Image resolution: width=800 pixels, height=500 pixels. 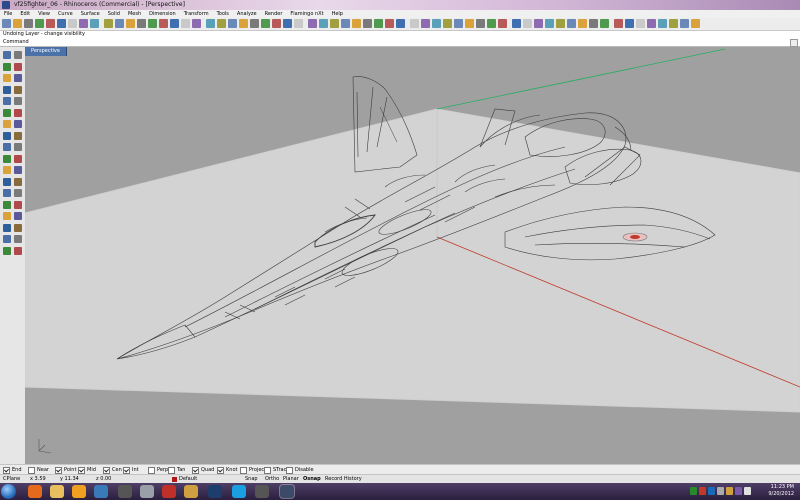 I want to click on menu-mesh: Mesh, so click(x=134, y=14).